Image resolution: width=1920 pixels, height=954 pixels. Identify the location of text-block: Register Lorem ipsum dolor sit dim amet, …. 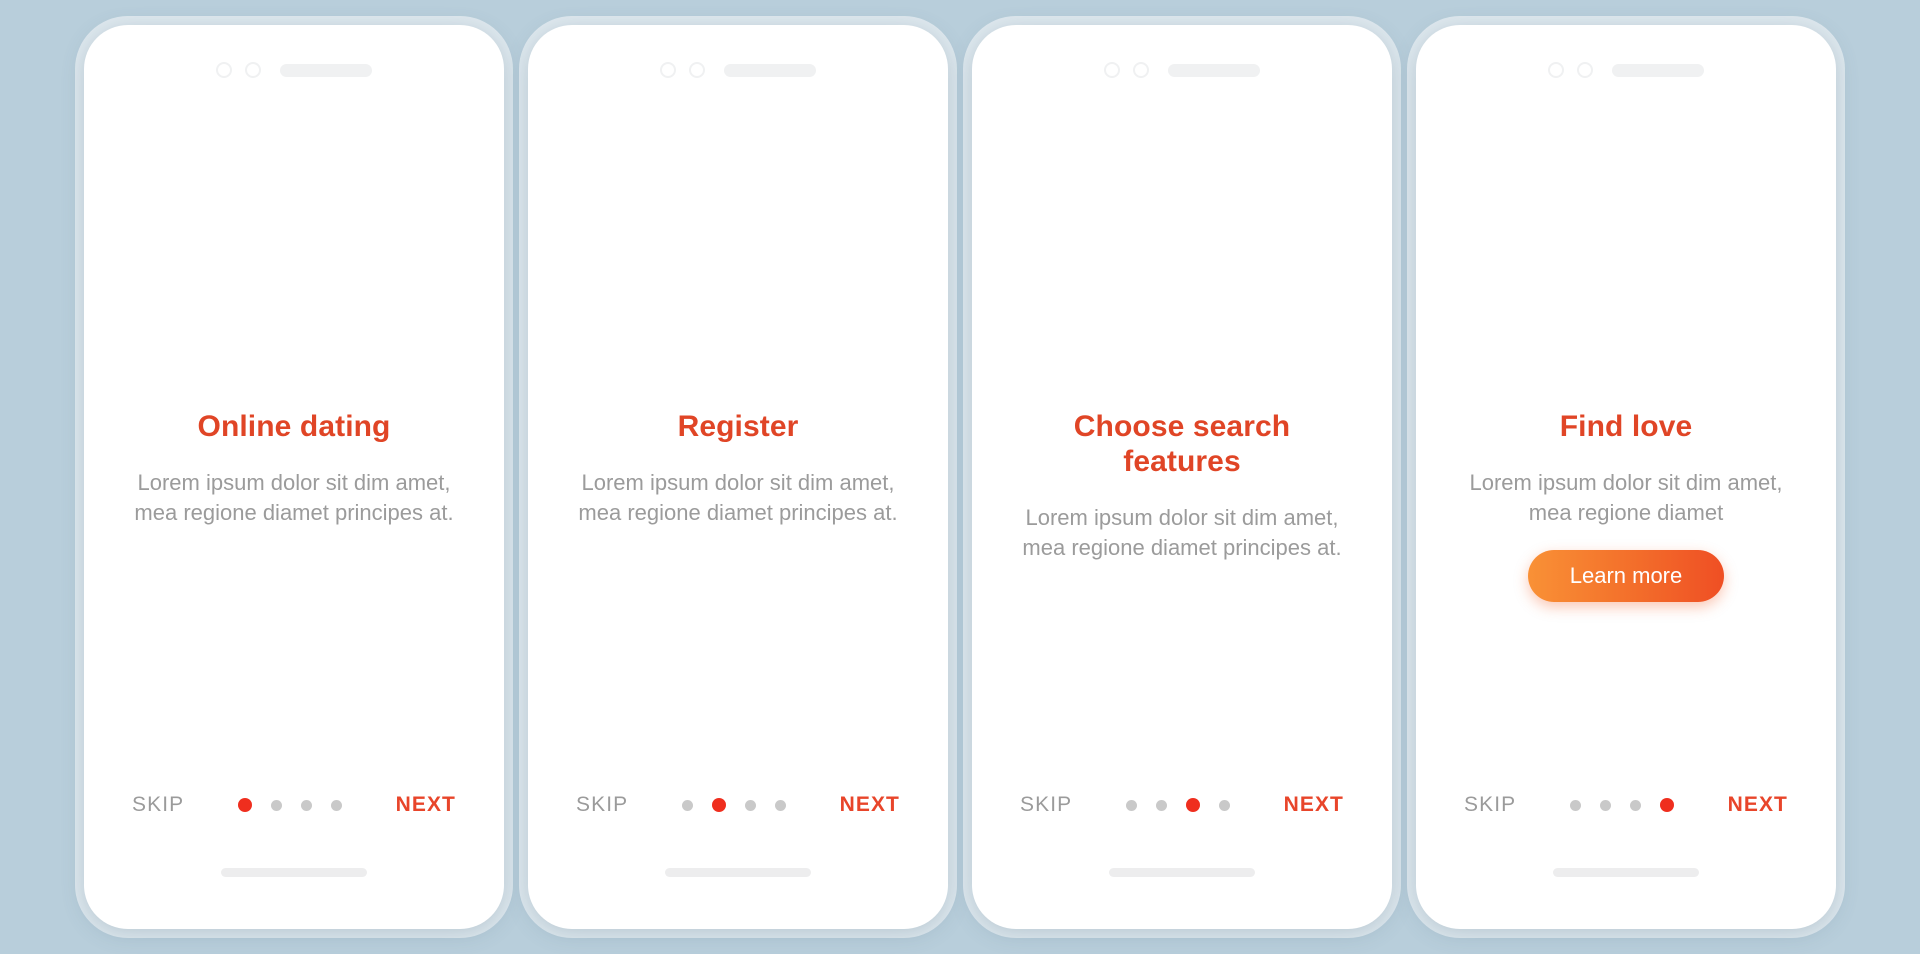
(738, 468).